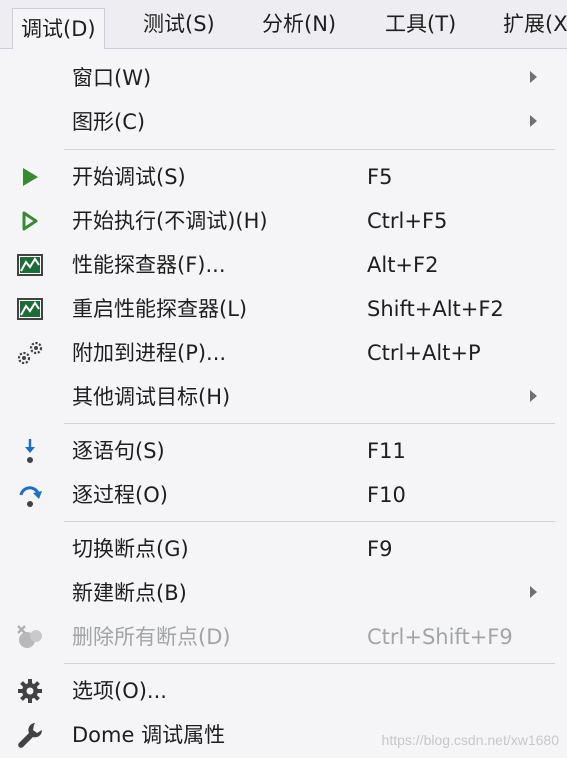 The height and width of the screenshot is (758, 567). Describe the element at coordinates (283, 353) in the screenshot. I see `menu-item-attach-to-process: 附加到进程(P)... Ctrl+Alt+P` at that location.